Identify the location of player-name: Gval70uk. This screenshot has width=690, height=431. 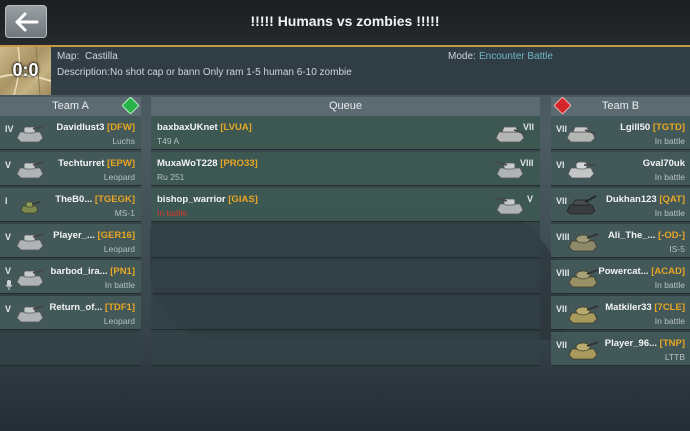
(663, 163).